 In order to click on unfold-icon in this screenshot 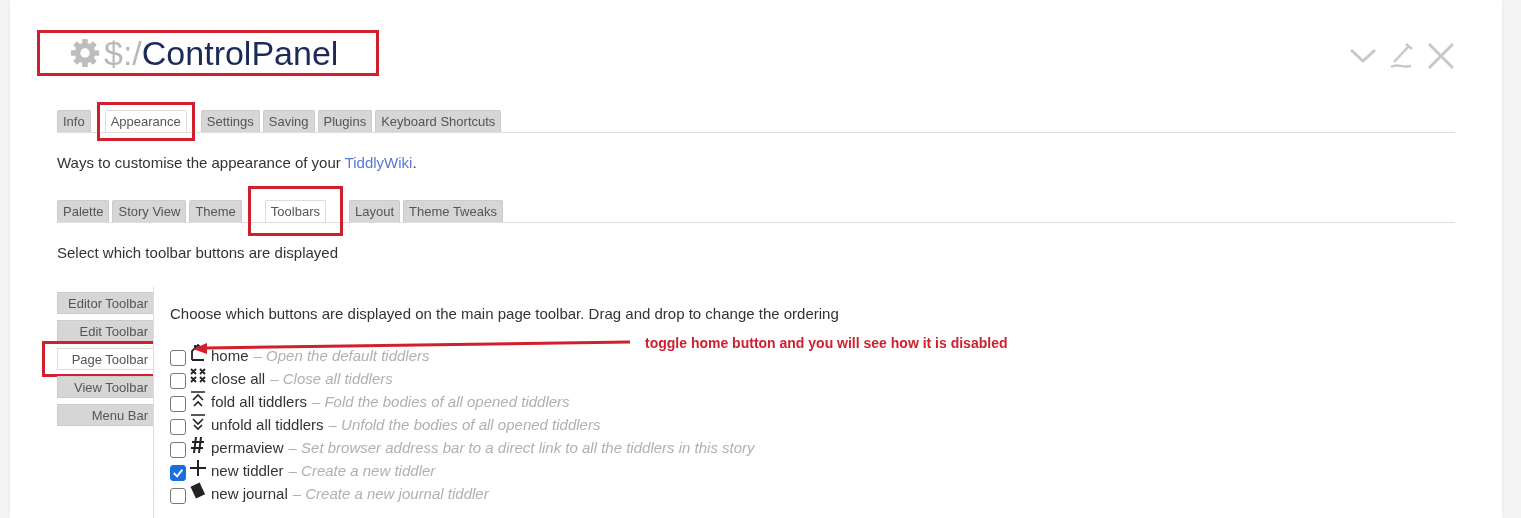, I will do `click(198, 421)`.